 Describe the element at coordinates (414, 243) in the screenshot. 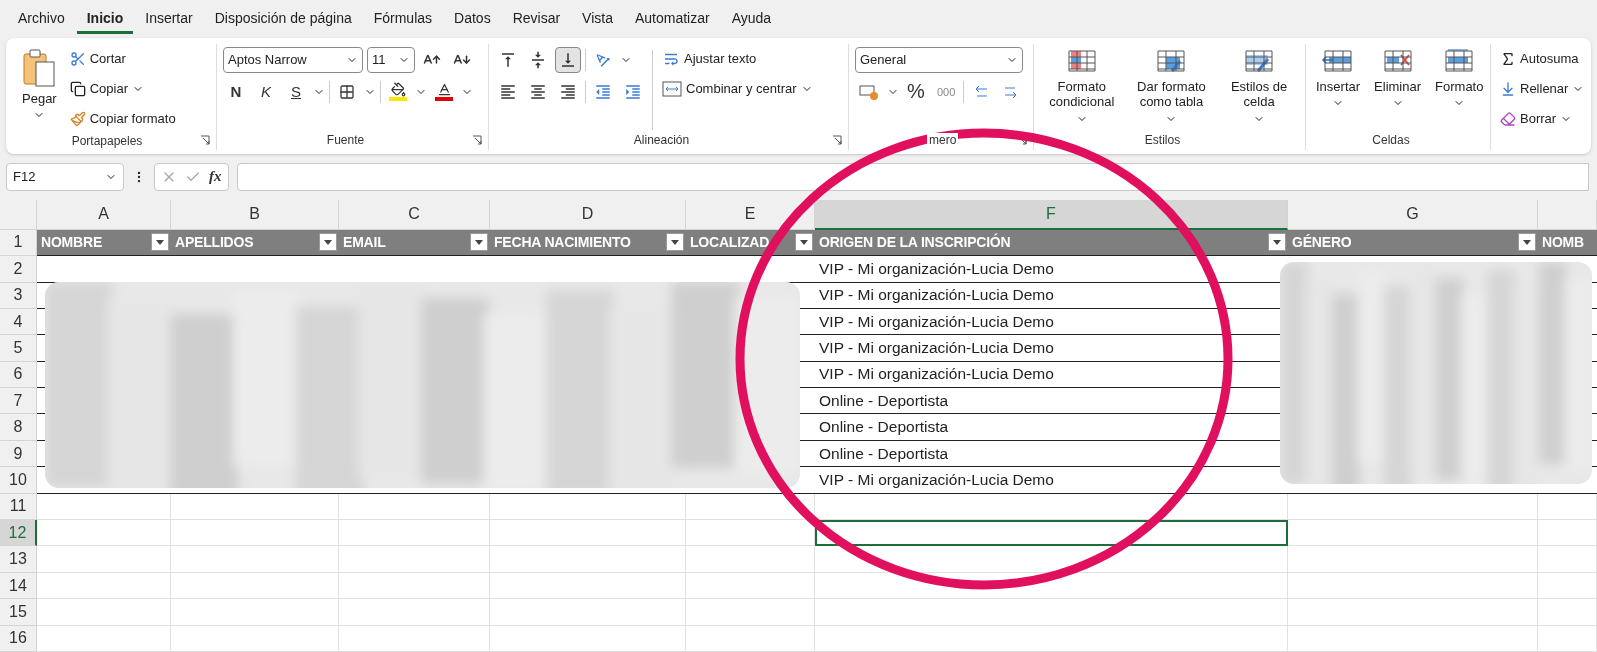

I see `table-header-cell: EMAIL` at that location.